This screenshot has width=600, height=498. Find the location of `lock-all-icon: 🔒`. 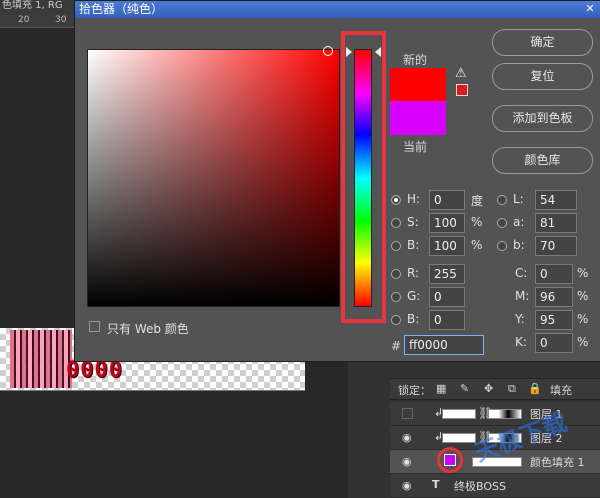

lock-all-icon: 🔒 is located at coordinates (535, 388).